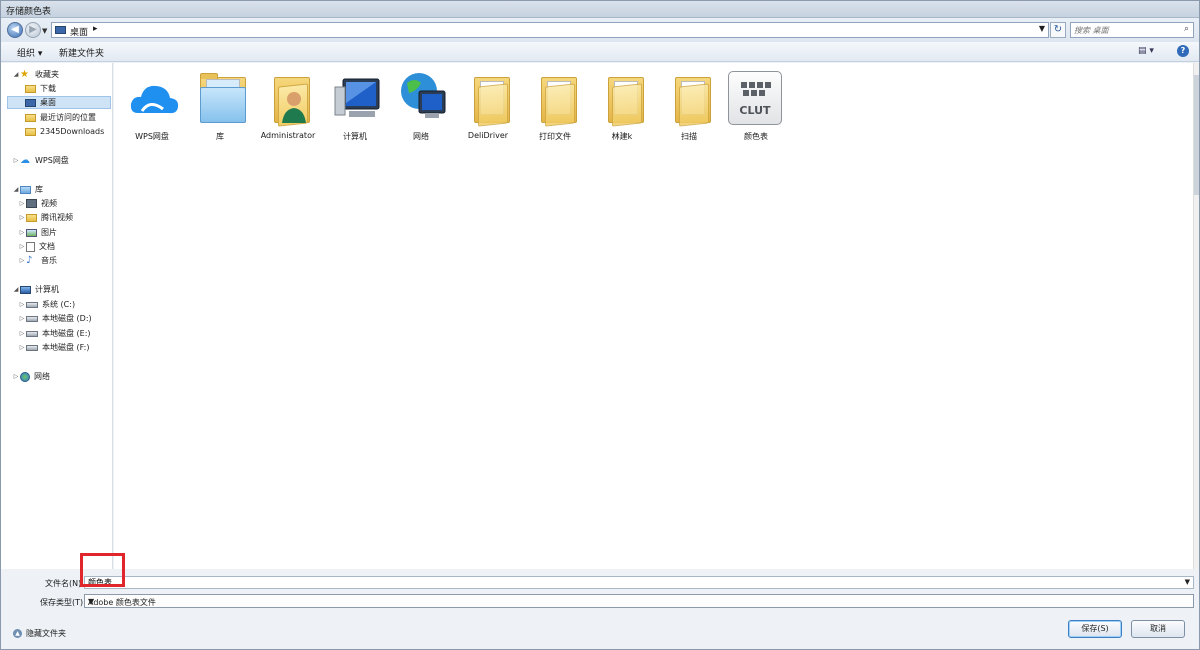 The width and height of the screenshot is (1200, 650). I want to click on refresh-button: ↻, so click(1058, 30).